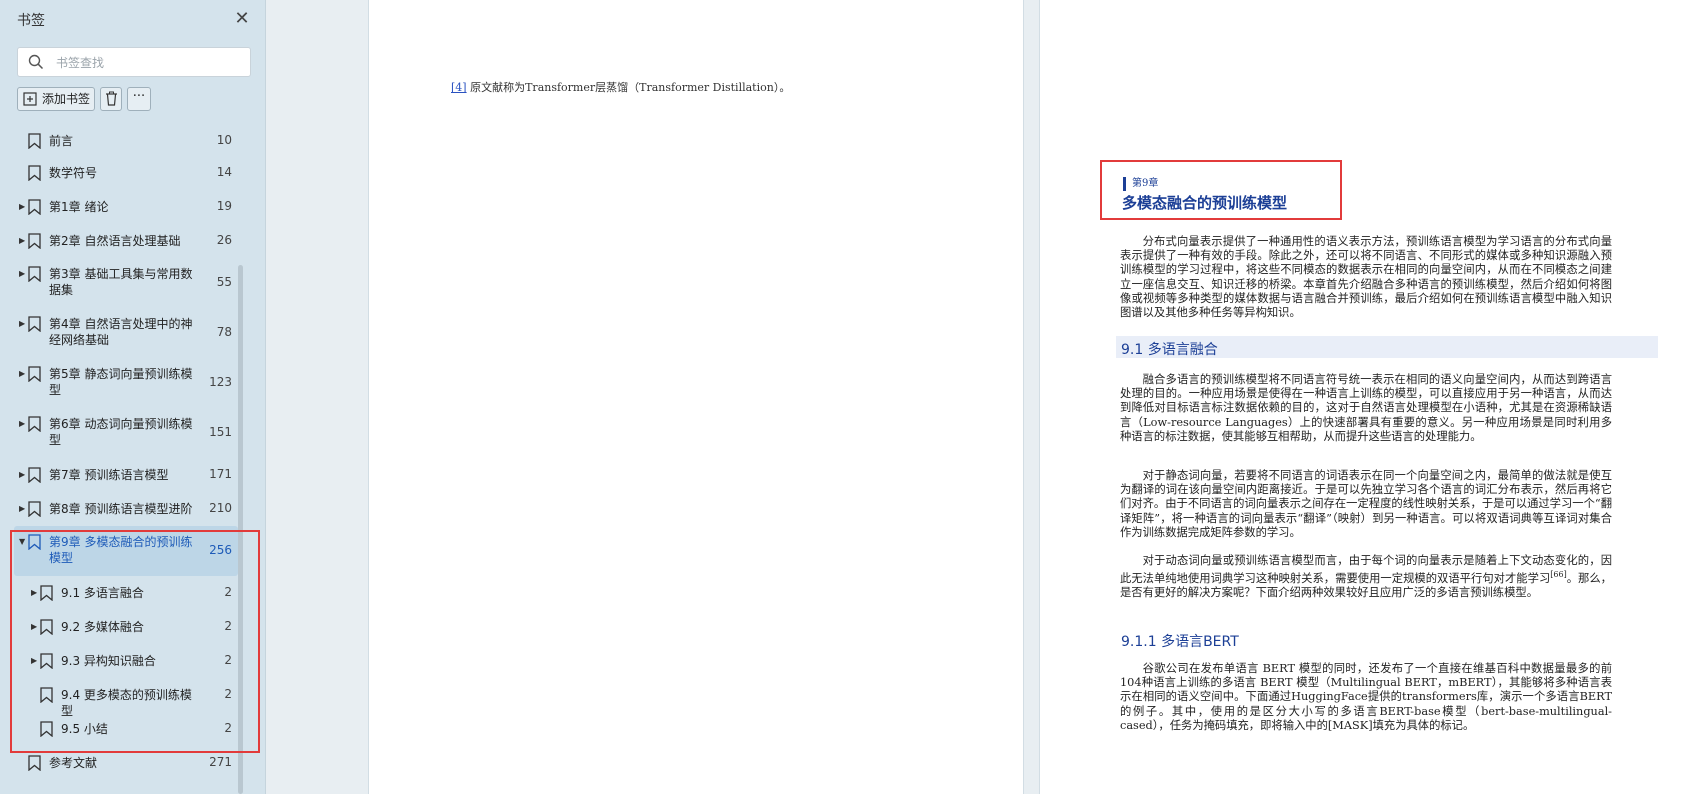 The image size is (1693, 794). I want to click on bookmark-label: 9.1 多语言融合, so click(102, 593).